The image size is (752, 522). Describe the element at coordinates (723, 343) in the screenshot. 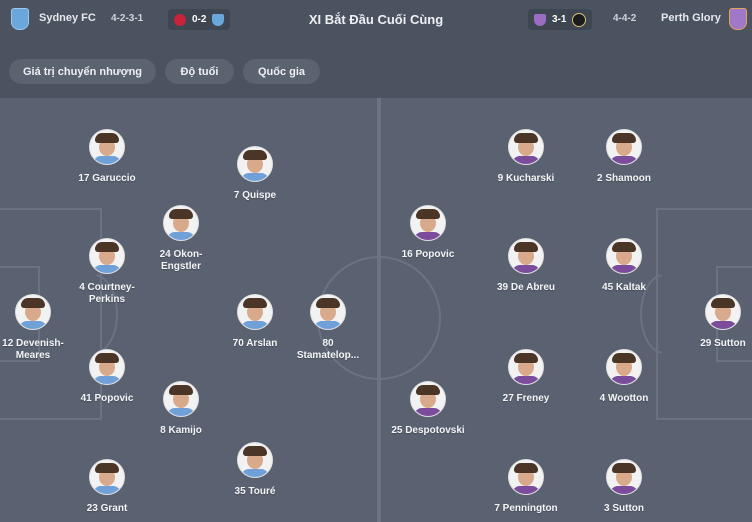

I see `player-name: 29 Sutton` at that location.